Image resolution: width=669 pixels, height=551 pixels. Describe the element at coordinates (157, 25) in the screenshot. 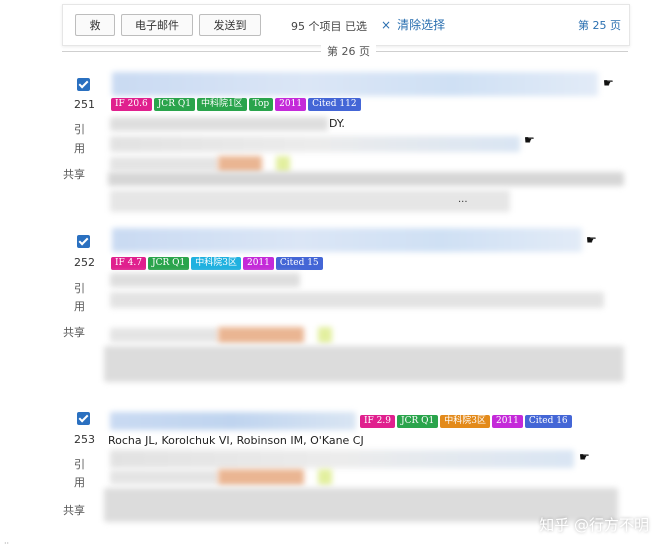

I see `email-button: 电子邮件` at that location.